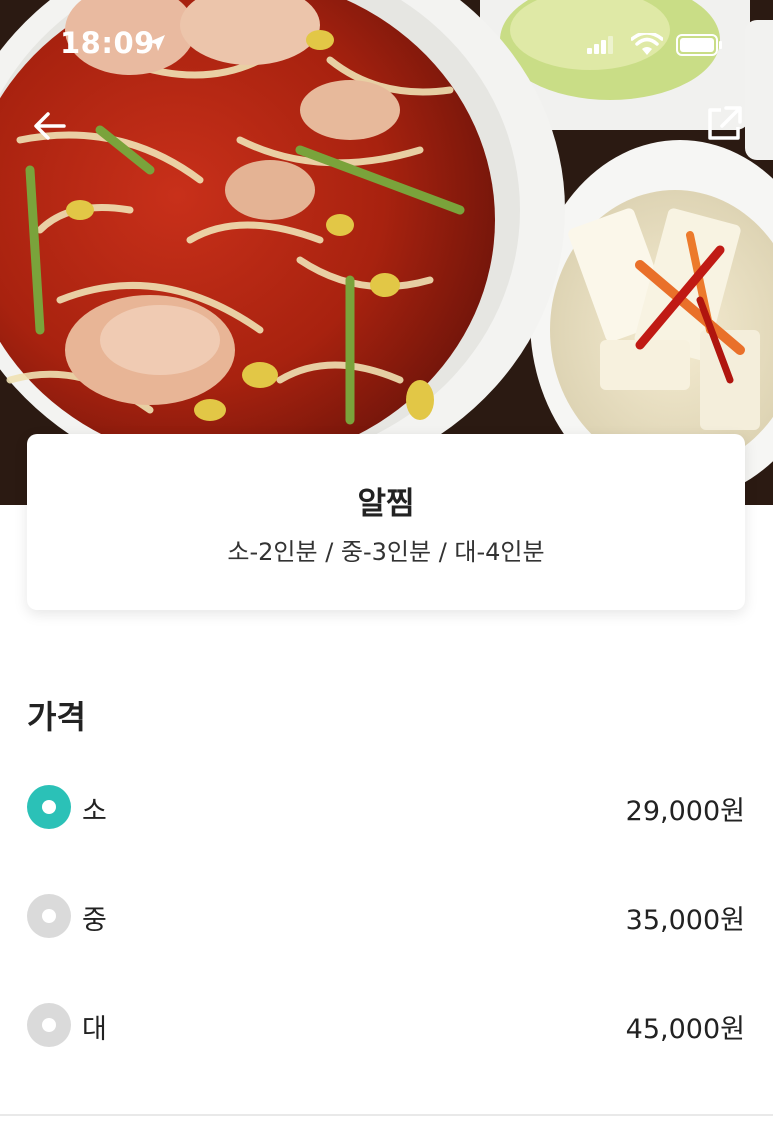 The width and height of the screenshot is (773, 1148). I want to click on menu-name: 알찜, so click(386, 504).